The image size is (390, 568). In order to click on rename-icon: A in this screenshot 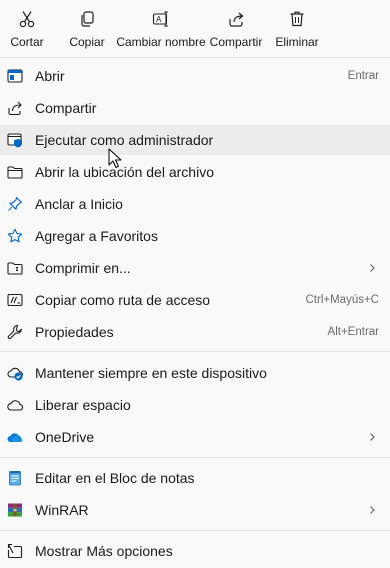, I will do `click(160, 19)`.